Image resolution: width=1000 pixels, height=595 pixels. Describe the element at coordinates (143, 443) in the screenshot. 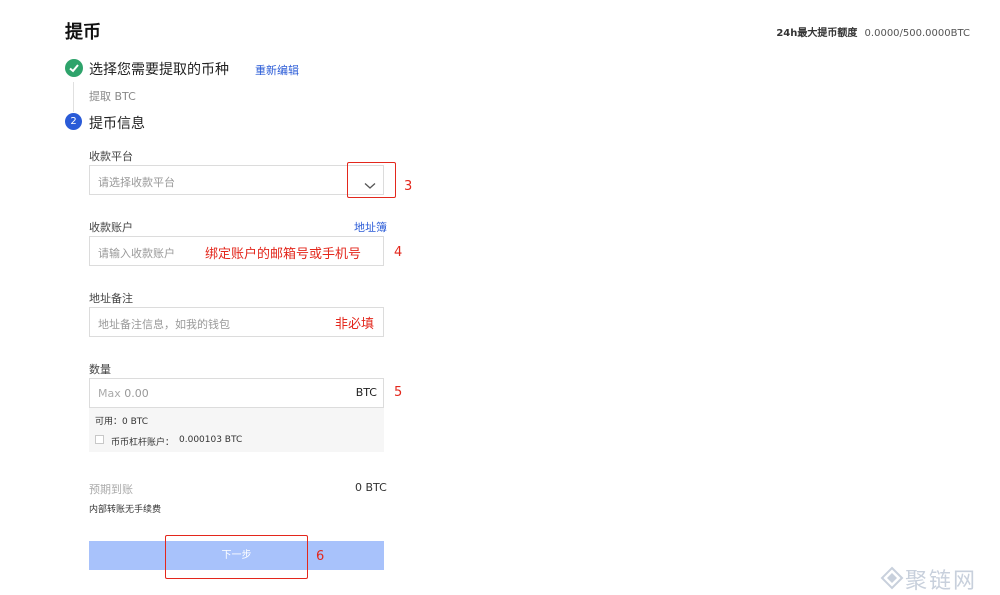

I see `leverage-label: 币币杠杆账户：` at that location.